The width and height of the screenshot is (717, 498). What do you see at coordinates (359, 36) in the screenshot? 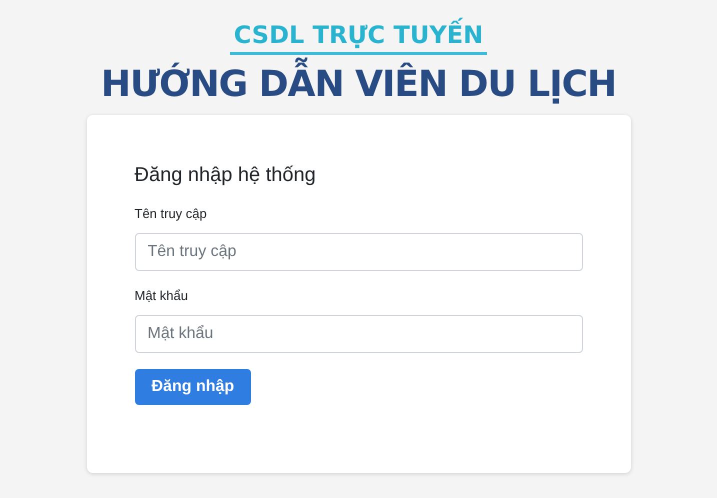
I see `logo-subtitle: CSDL TRỰC TUYẾN` at bounding box center [359, 36].